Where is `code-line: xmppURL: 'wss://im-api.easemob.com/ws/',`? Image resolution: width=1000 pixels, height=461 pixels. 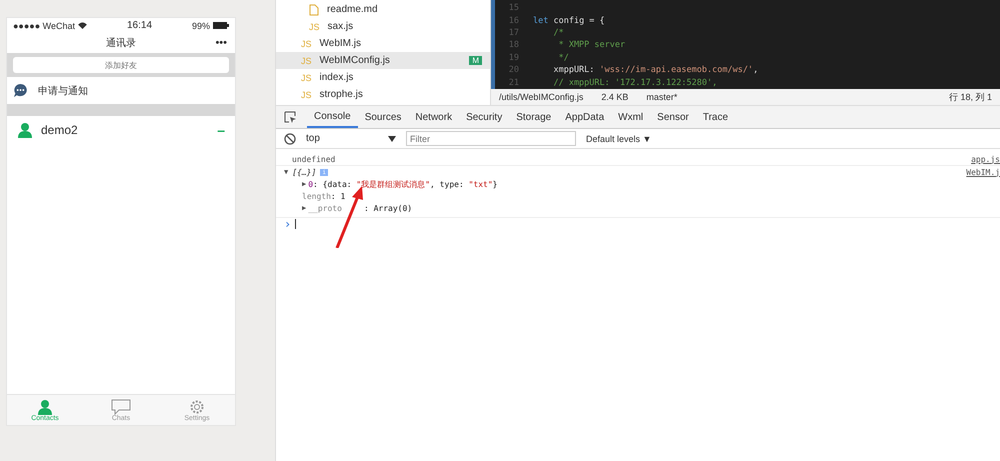 code-line: xmppURL: 'wss://im-api.easemob.com/ws/', is located at coordinates (655, 70).